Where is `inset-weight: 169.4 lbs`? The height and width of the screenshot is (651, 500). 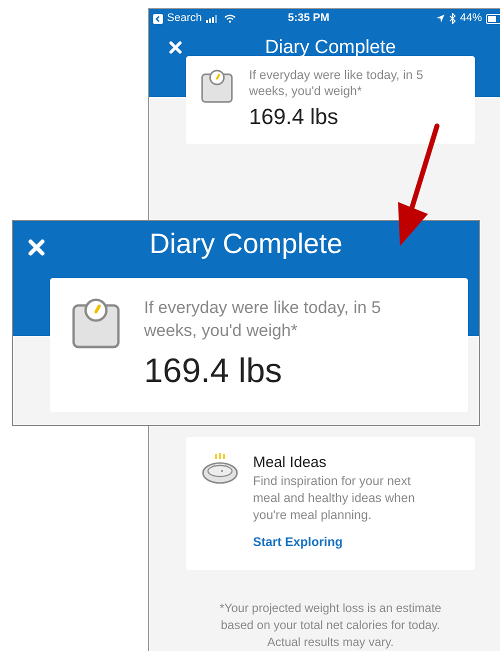 inset-weight: 169.4 lbs is located at coordinates (213, 371).